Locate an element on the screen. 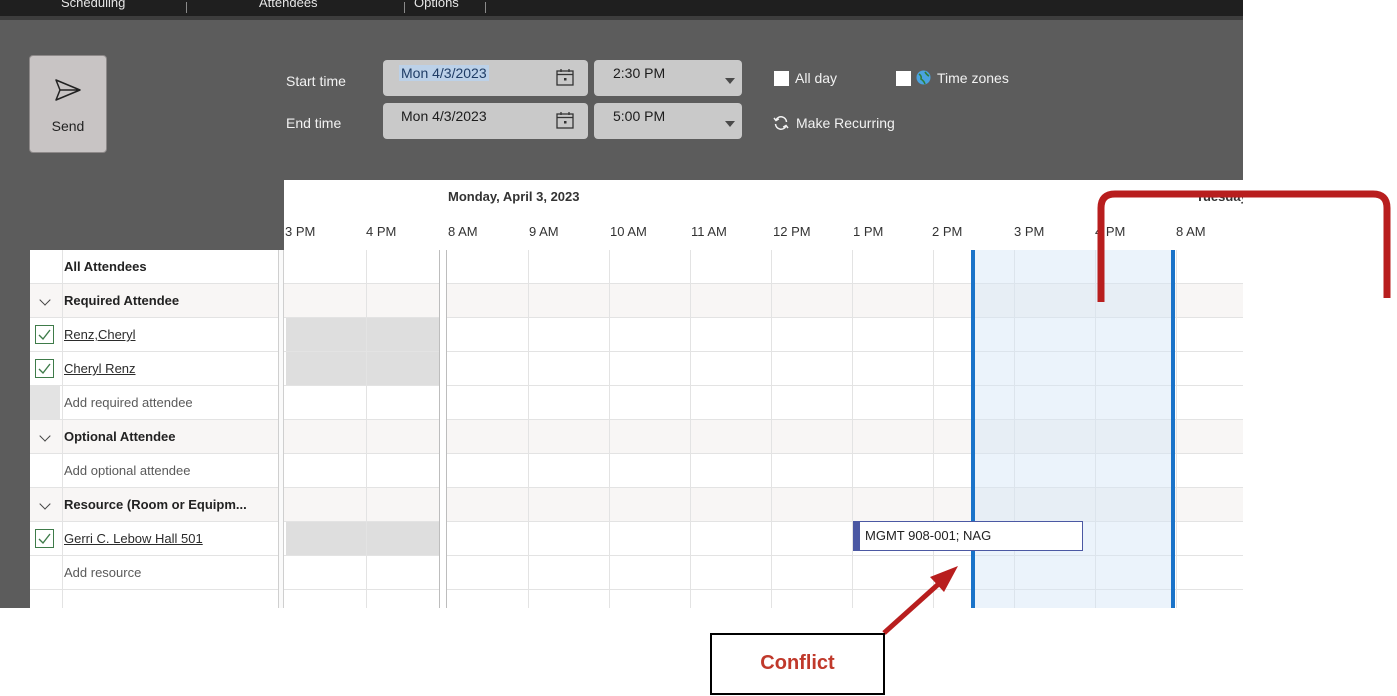 The height and width of the screenshot is (696, 1397). attendee-name: Renz,Cheryl is located at coordinates (100, 334).